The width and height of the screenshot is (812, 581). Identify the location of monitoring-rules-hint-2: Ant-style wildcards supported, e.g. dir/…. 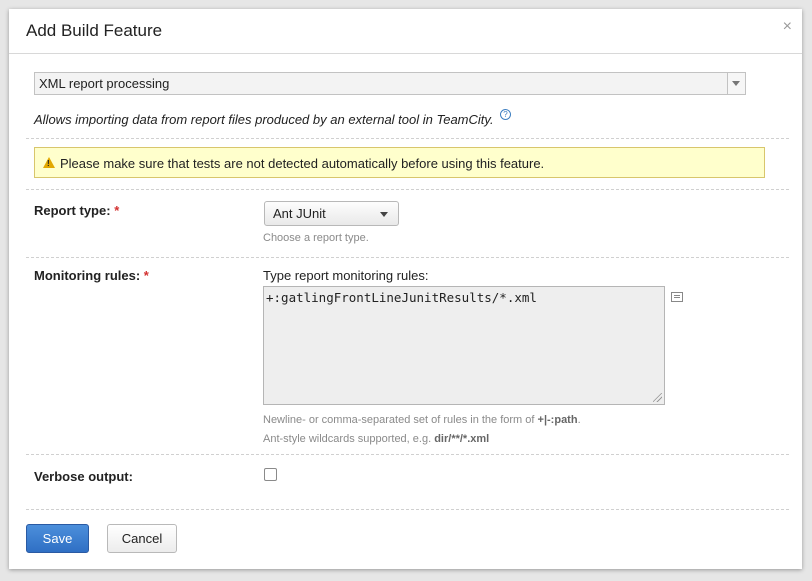
(376, 439).